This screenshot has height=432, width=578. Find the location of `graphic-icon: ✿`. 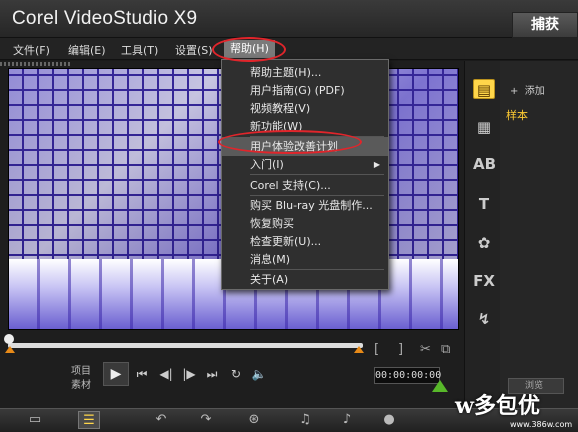

graphic-icon: ✿ is located at coordinates (484, 243).